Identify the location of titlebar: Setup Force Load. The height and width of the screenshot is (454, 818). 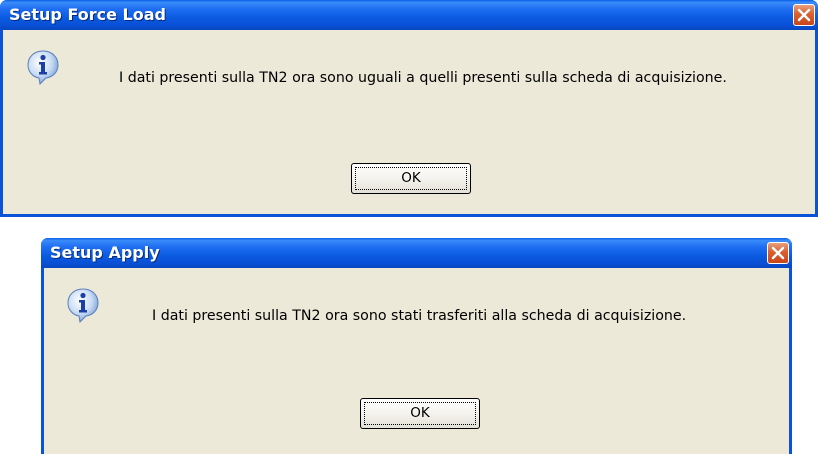
(409, 15).